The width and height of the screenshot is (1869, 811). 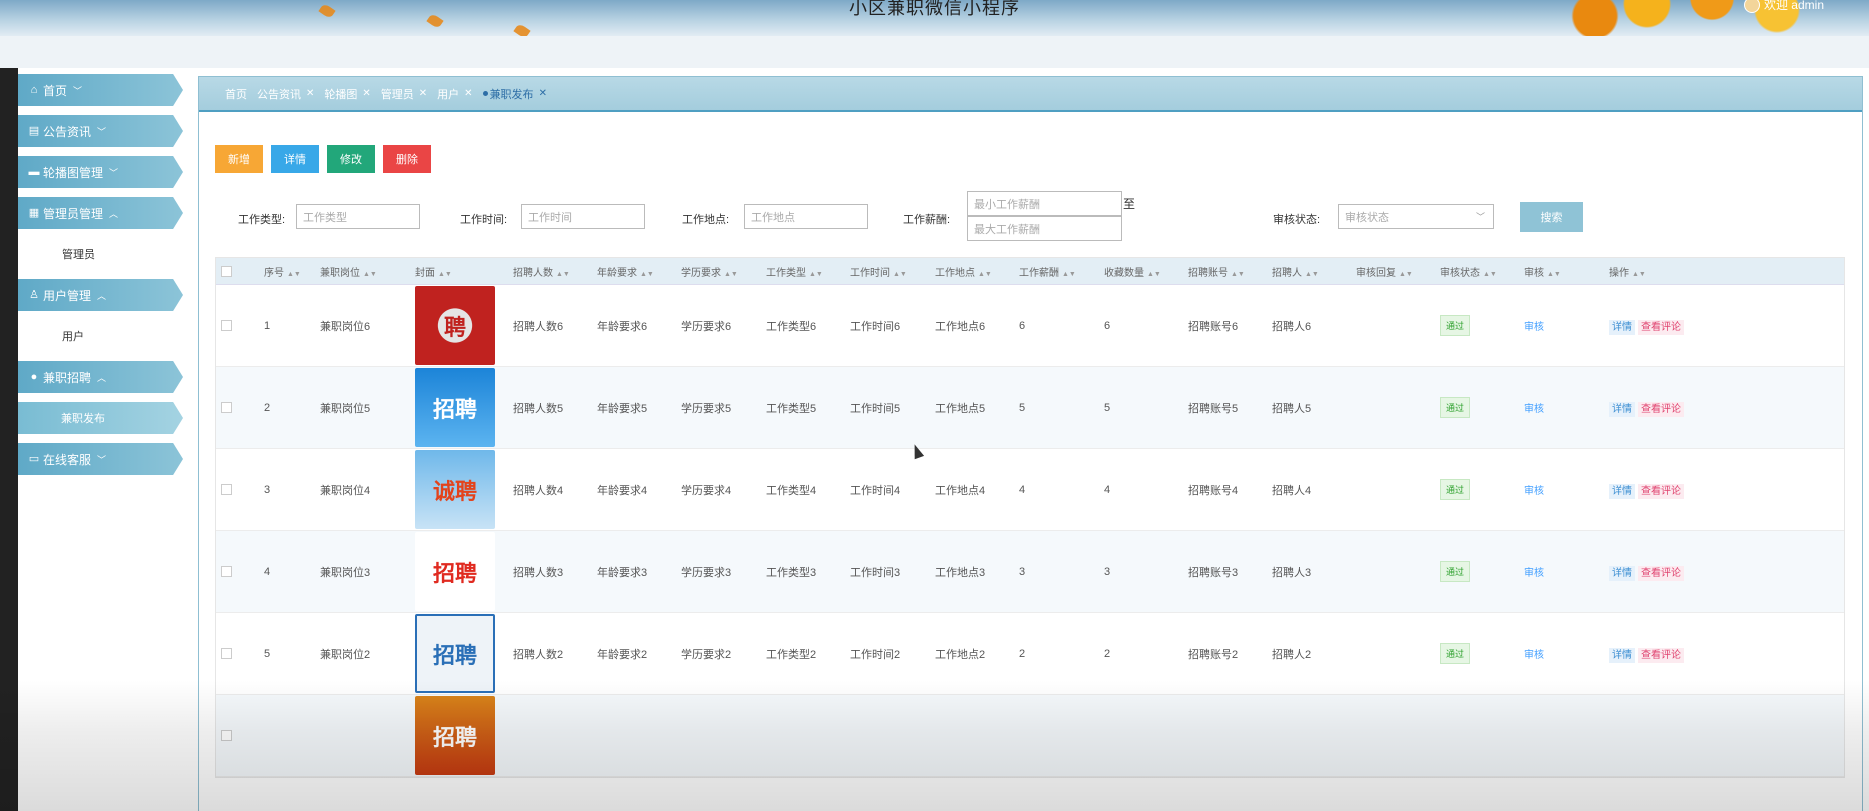 I want to click on column-header: 序号 ▲▼, so click(x=282, y=271).